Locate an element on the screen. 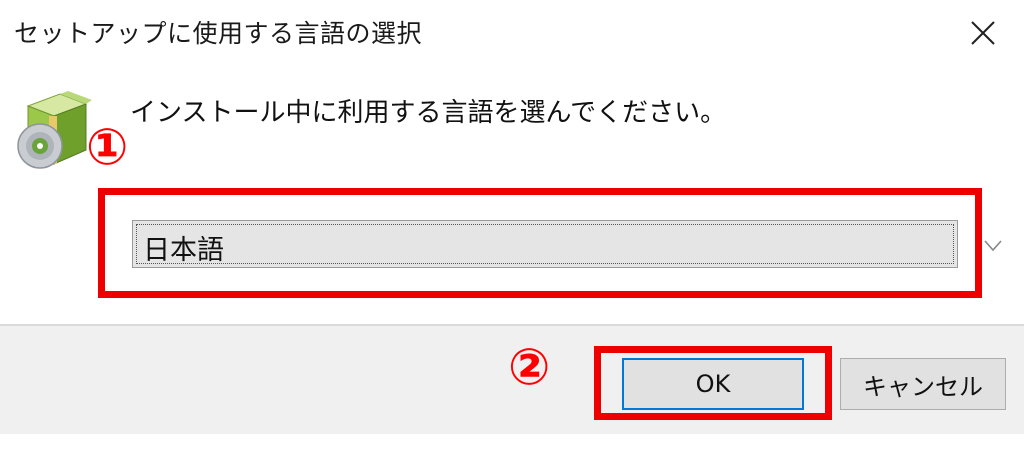  close-button is located at coordinates (983, 33).